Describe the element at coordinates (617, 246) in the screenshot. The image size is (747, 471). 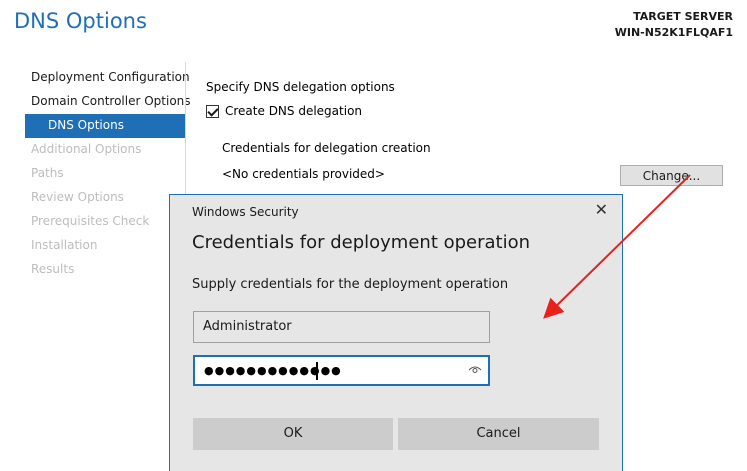
I see `annotation-arrow` at that location.